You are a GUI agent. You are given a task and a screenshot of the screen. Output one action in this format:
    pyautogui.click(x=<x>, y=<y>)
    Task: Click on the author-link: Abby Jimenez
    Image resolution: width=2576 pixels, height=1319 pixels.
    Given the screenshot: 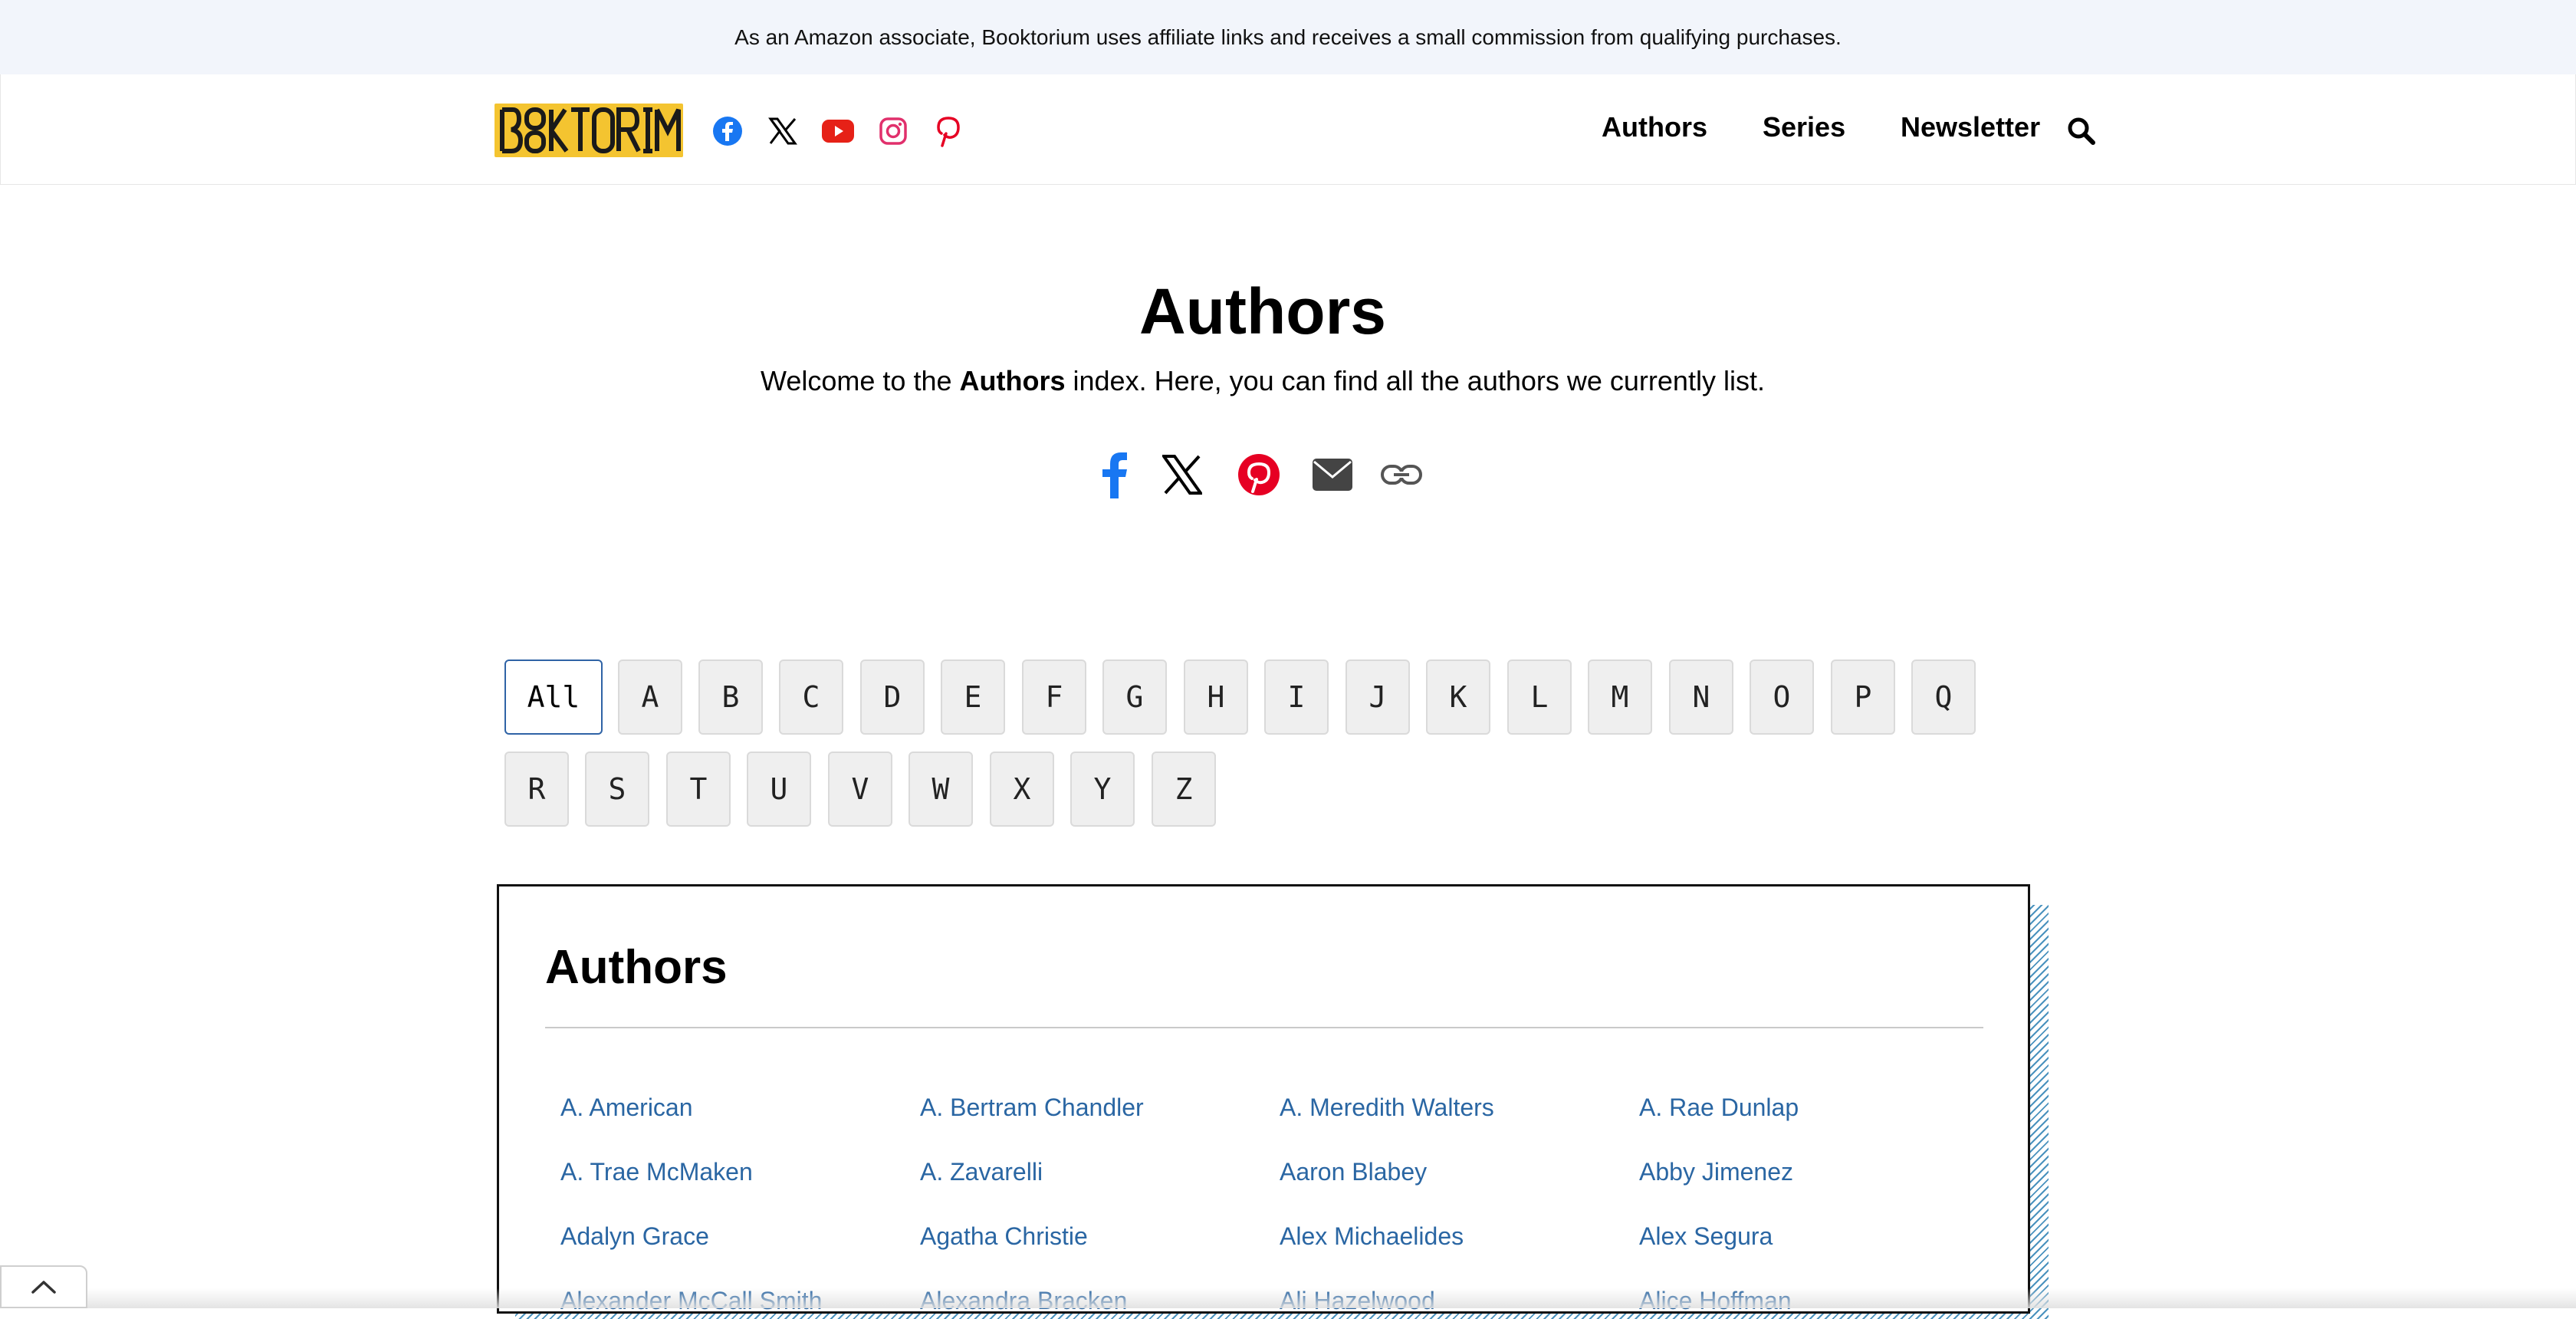 What is the action you would take?
    pyautogui.click(x=1716, y=1172)
    